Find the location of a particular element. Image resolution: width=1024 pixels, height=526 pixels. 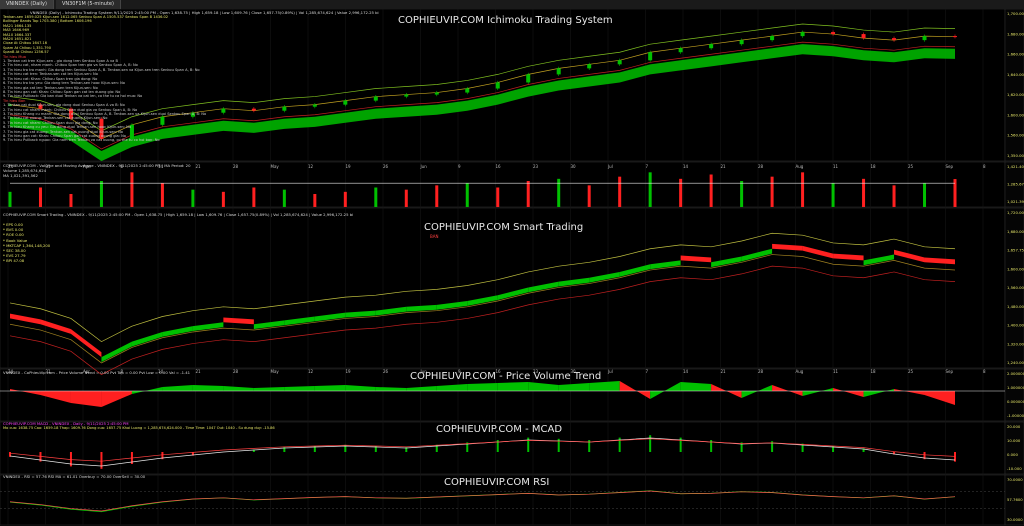

ichimoku-axis-label: 1,560.00 is located at coordinates (1015, 135).